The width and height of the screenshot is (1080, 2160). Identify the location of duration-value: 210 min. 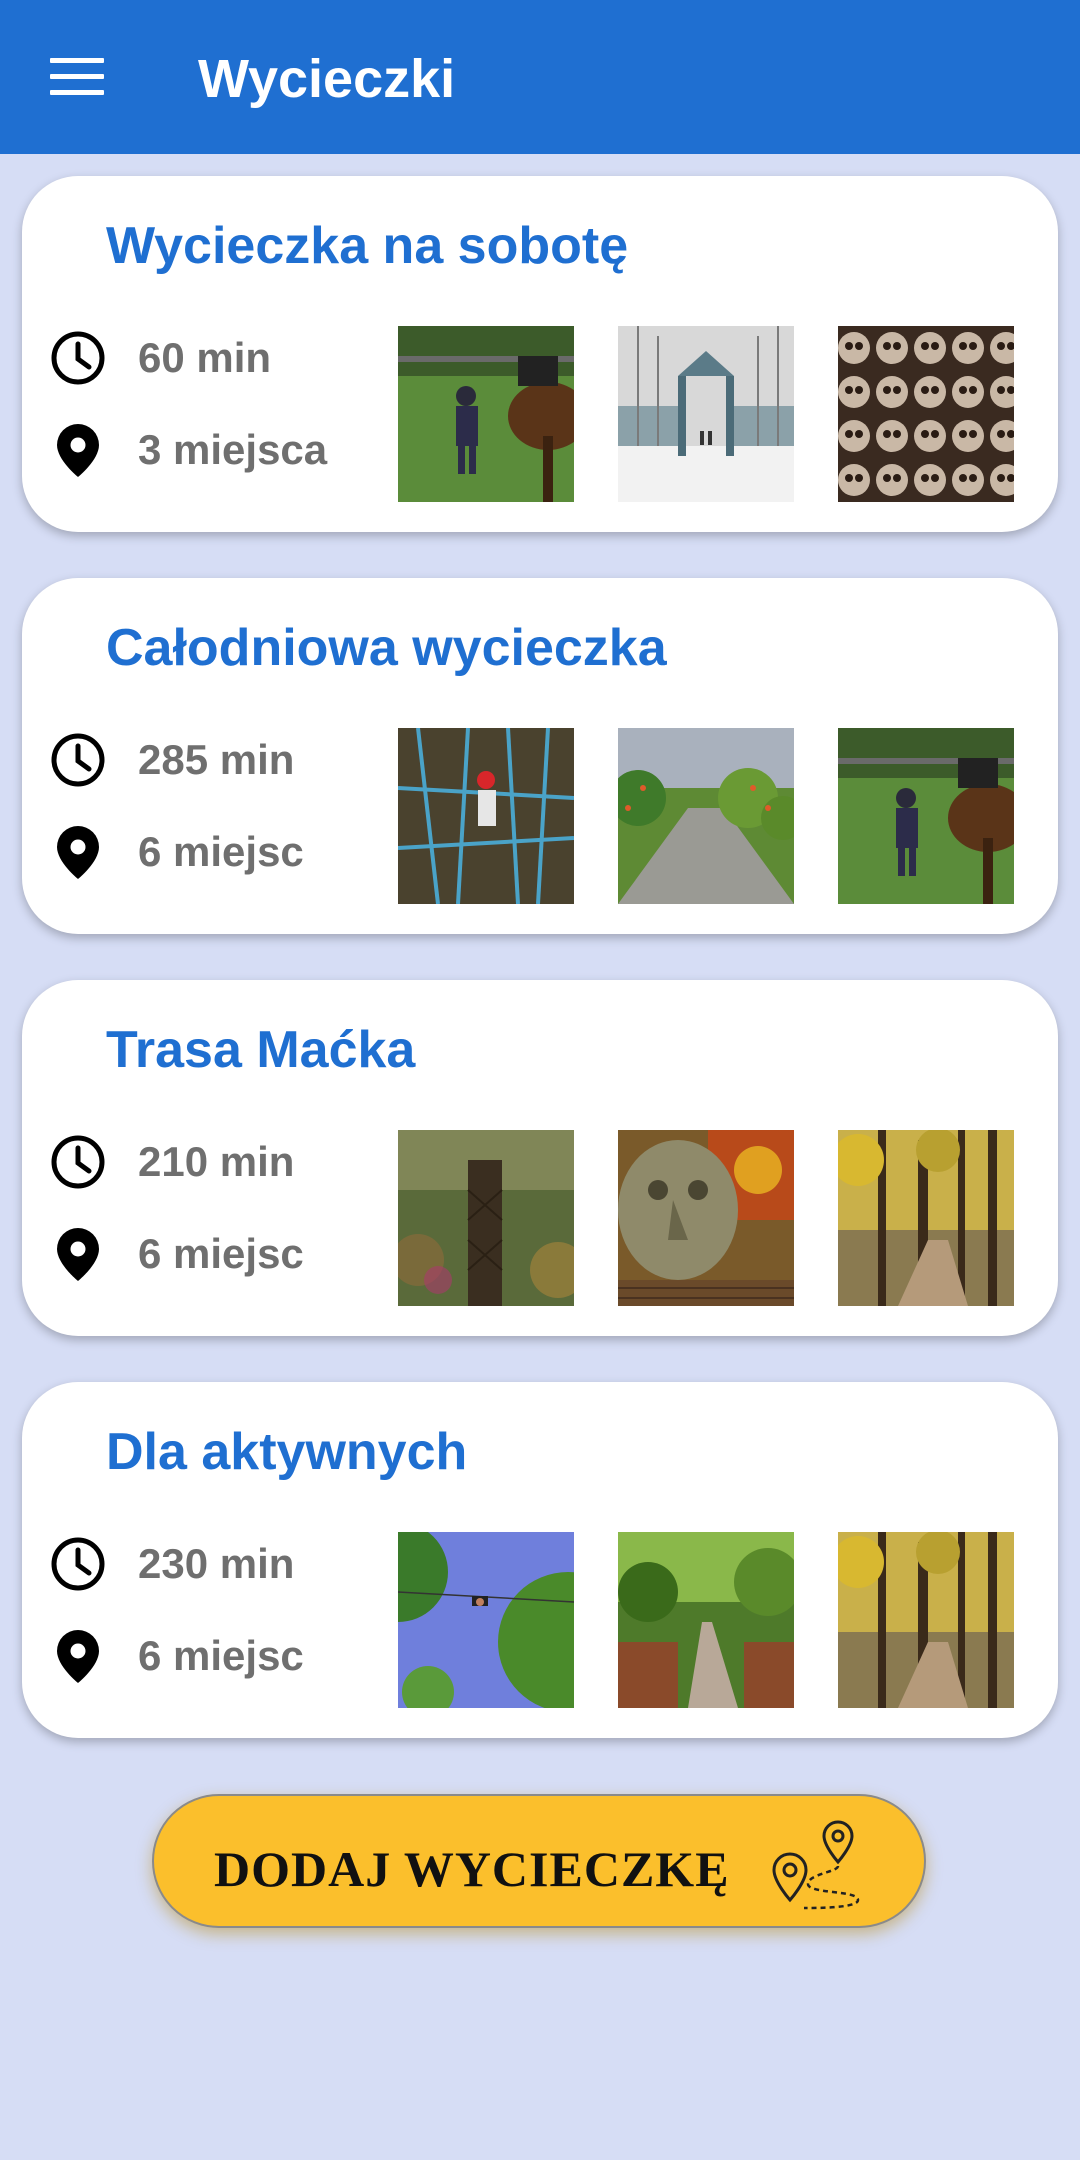
(216, 1161).